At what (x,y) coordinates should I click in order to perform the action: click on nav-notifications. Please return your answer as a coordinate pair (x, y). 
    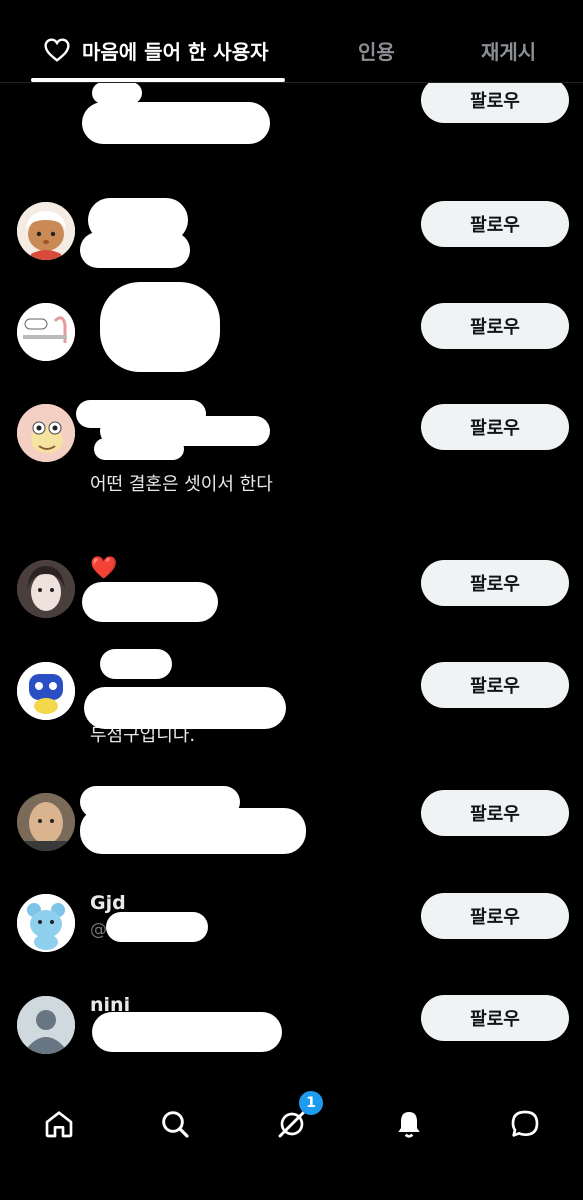
    Looking at the image, I should click on (409, 1124).